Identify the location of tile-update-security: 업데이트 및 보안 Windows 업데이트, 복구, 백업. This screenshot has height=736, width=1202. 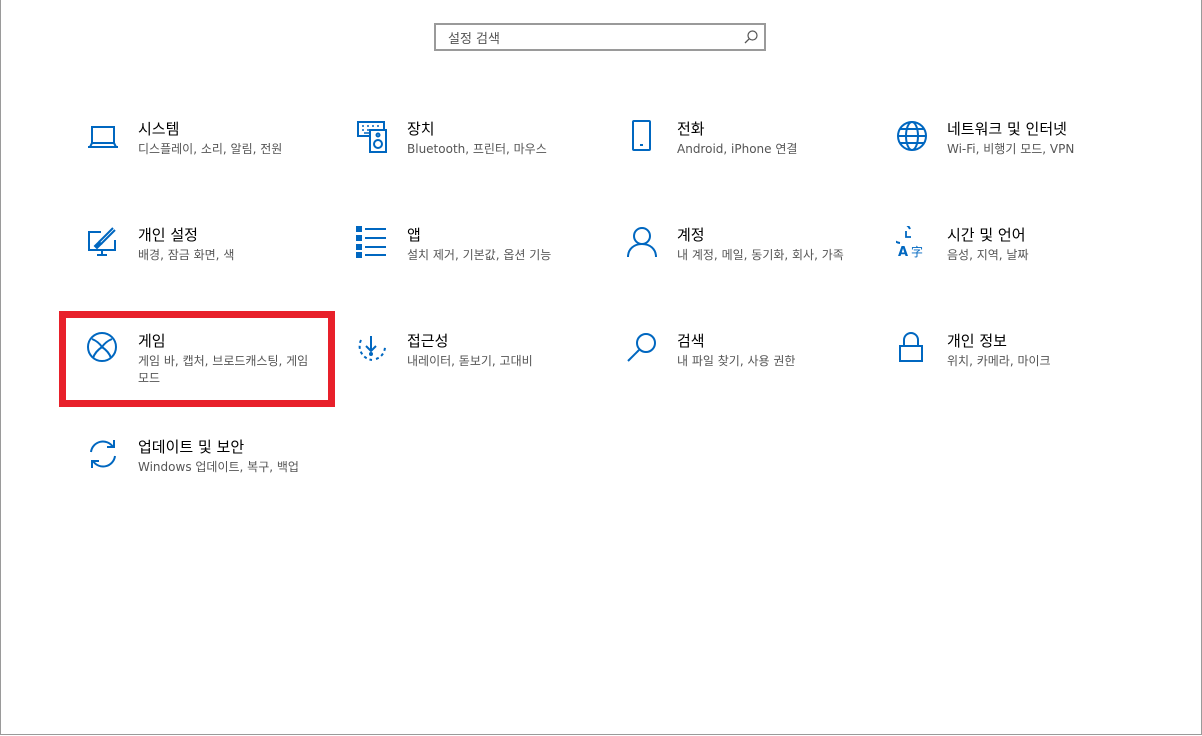
(197, 473).